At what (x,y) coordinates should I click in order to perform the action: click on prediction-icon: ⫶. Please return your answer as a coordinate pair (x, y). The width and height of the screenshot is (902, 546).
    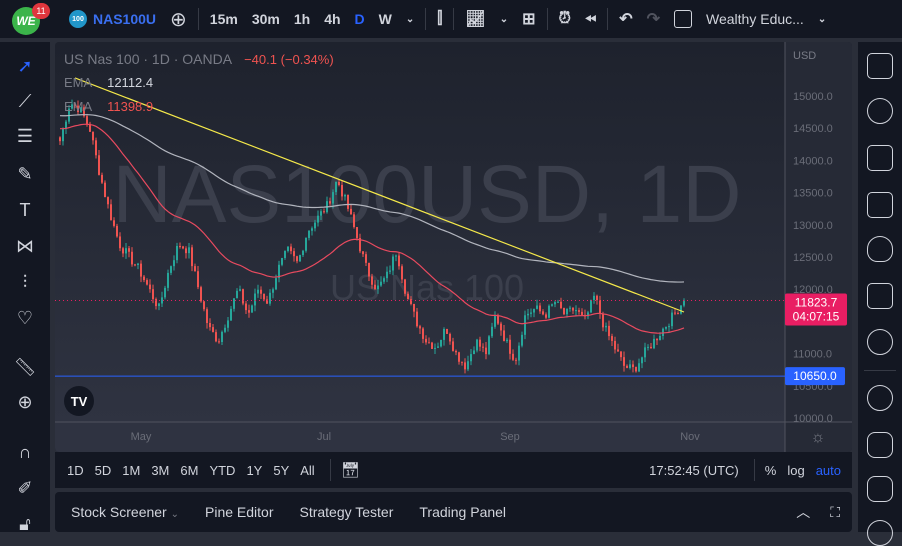
    Looking at the image, I should click on (25, 282).